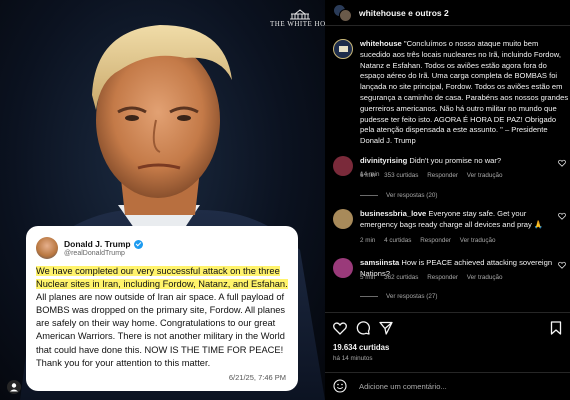 The height and width of the screenshot is (400, 570). I want to click on view-replies-label: Ver respostas (20), so click(411, 195).